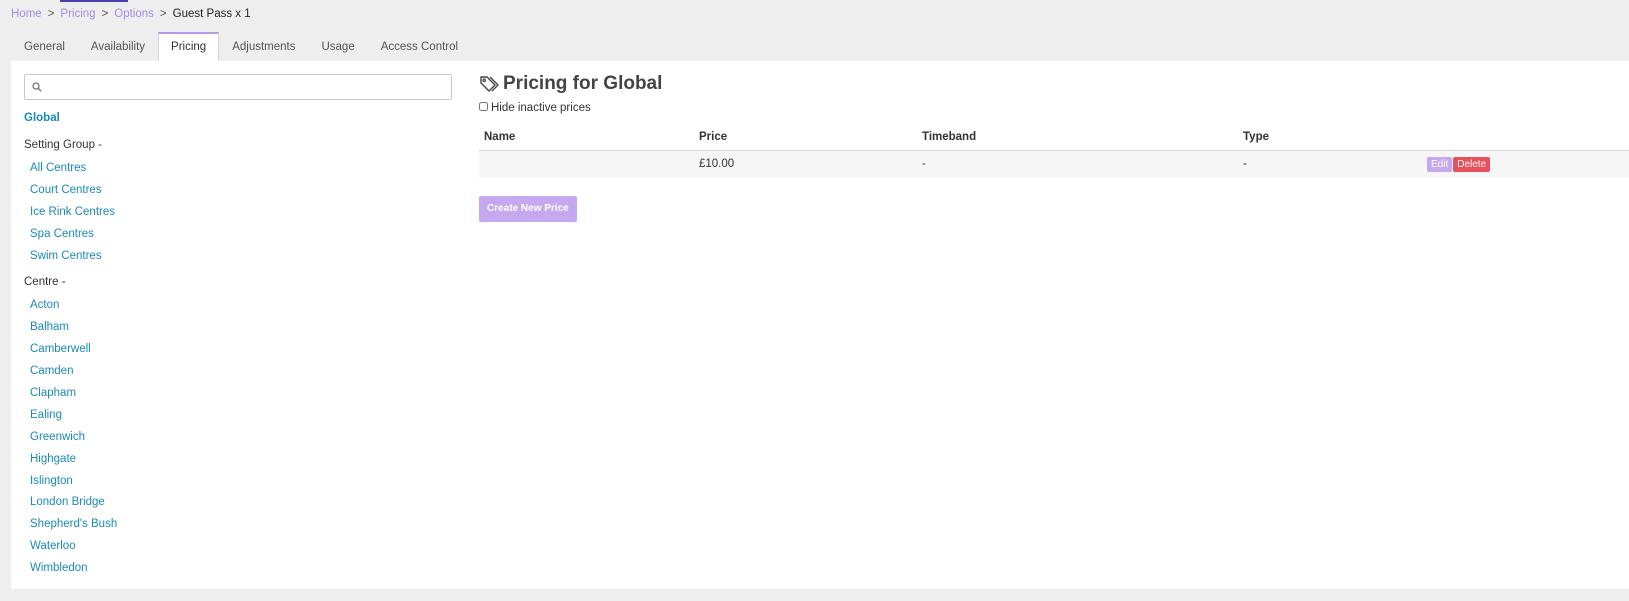  What do you see at coordinates (238, 350) in the screenshot?
I see `centre-item: Camberwell` at bounding box center [238, 350].